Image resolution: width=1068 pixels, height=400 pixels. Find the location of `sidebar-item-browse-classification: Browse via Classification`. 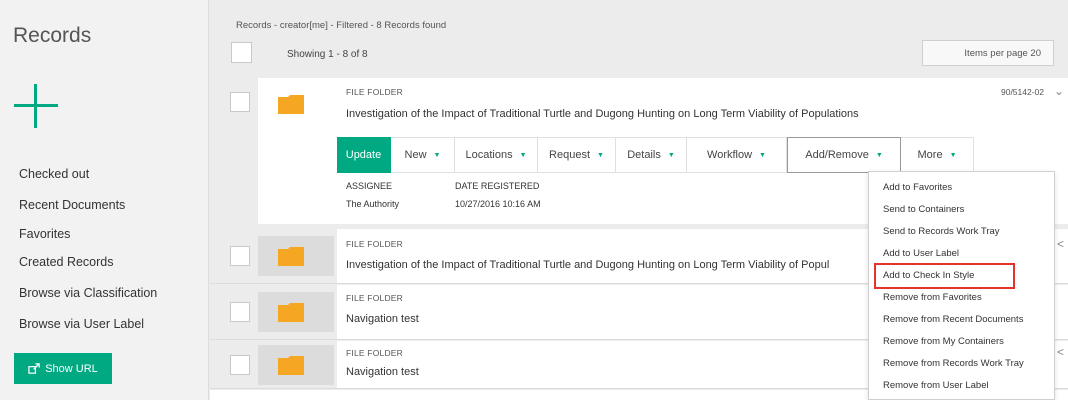

sidebar-item-browse-classification: Browse via Classification is located at coordinates (104, 293).